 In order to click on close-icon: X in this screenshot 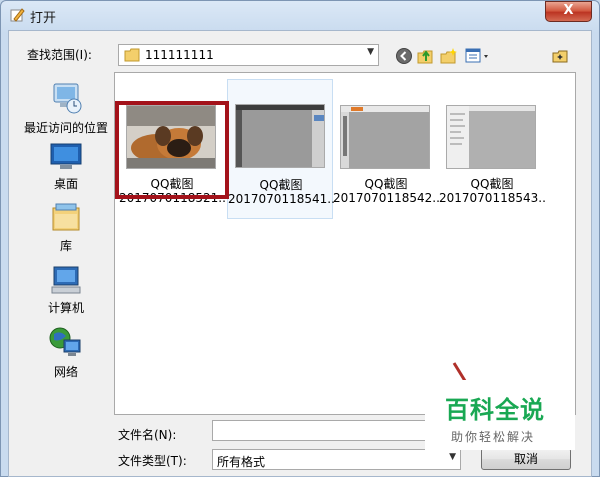, I will do `click(568, 10)`.